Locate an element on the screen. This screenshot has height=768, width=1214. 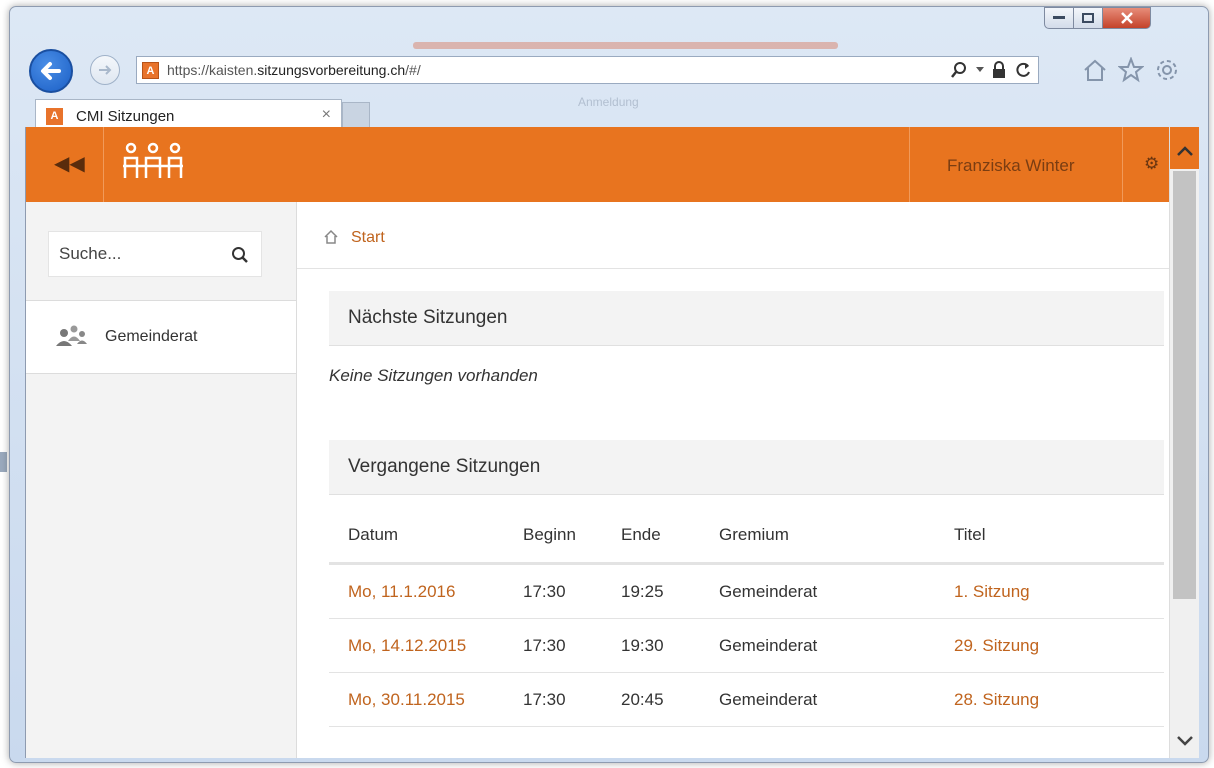
chevron-up-icon is located at coordinates (1185, 151).